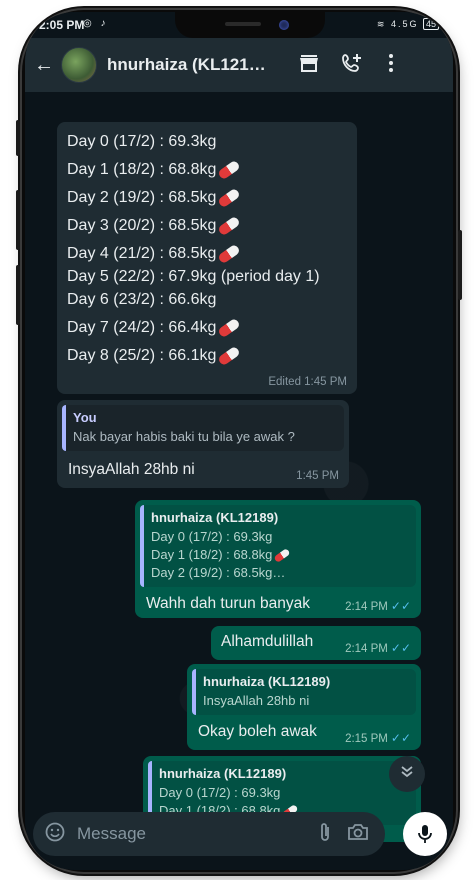 This screenshot has width=475, height=880. I want to click on weight-entry: Day 2 (19/2) : 68.5kg, so click(142, 197).